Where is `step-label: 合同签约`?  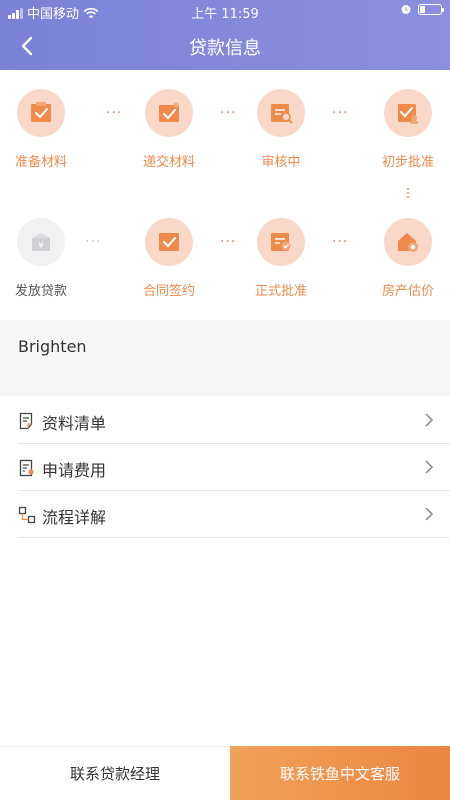 step-label: 合同签约 is located at coordinates (168, 291).